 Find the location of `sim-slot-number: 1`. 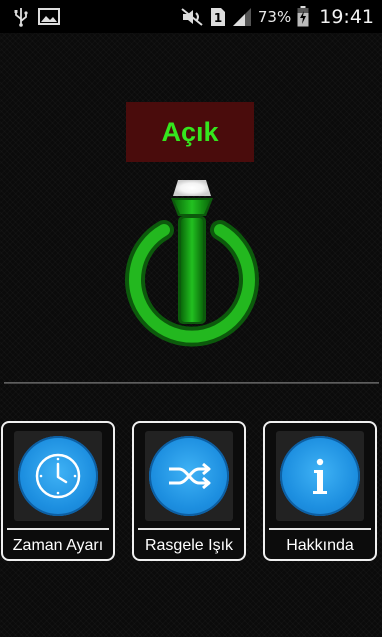

sim-slot-number: 1 is located at coordinates (218, 18).